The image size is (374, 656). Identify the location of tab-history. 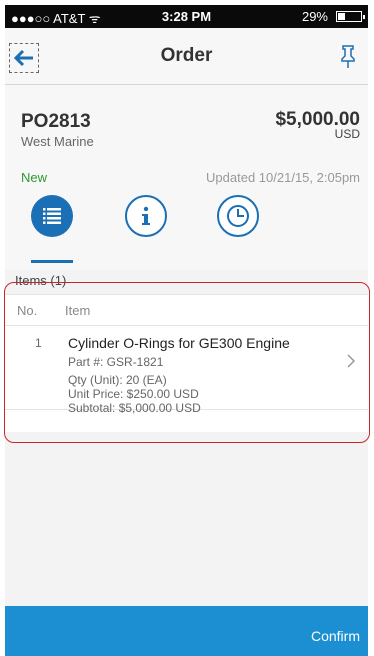
(238, 216).